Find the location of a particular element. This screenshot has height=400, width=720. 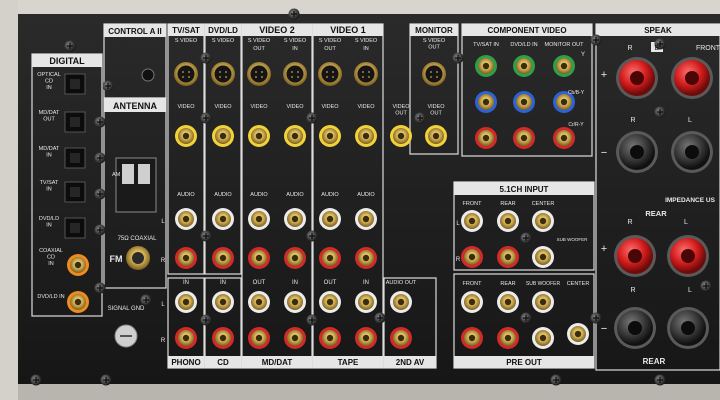

lower-r-jack-tvsat-pin is located at coordinates (186, 338).